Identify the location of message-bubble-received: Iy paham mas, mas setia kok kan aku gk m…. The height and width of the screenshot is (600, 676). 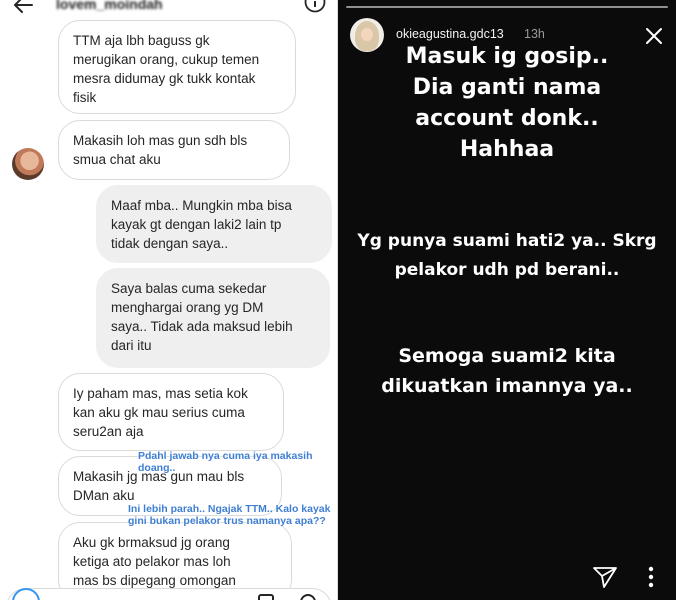
(171, 412).